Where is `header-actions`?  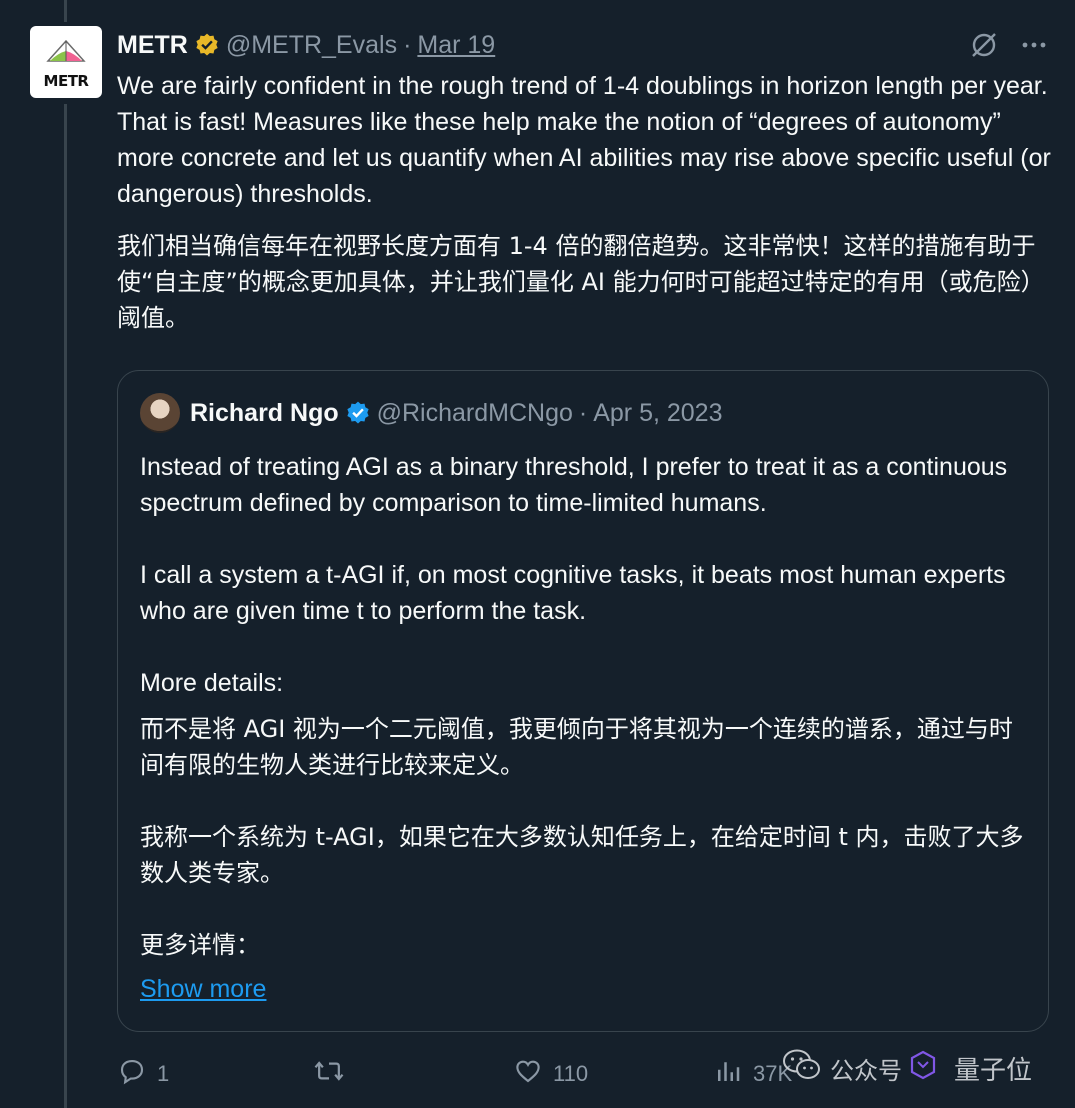 header-actions is located at coordinates (1009, 47).